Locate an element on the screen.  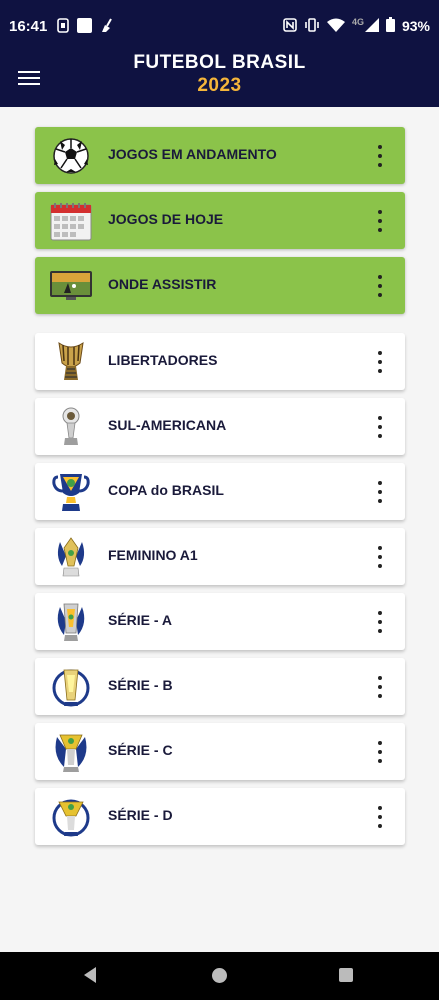
menu-item-onde-assistir: ONDE ASSISTIR is located at coordinates (220, 285).